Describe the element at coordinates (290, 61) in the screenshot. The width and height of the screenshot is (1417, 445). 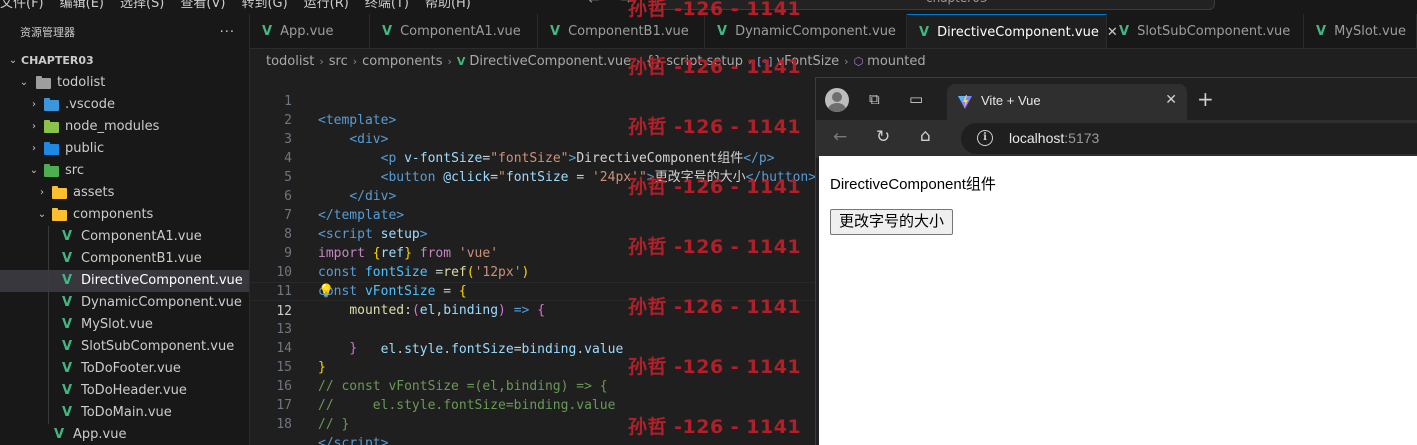
I see `breadcrumb-todolist: todolist` at that location.